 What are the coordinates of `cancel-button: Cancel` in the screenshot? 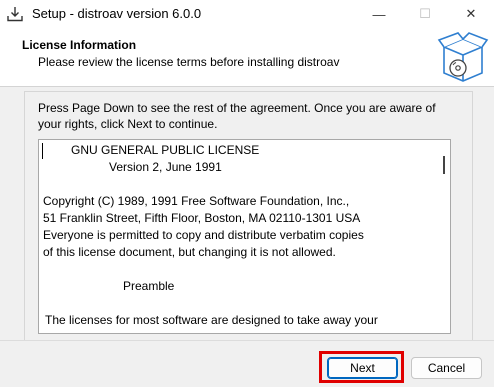 It's located at (446, 368).